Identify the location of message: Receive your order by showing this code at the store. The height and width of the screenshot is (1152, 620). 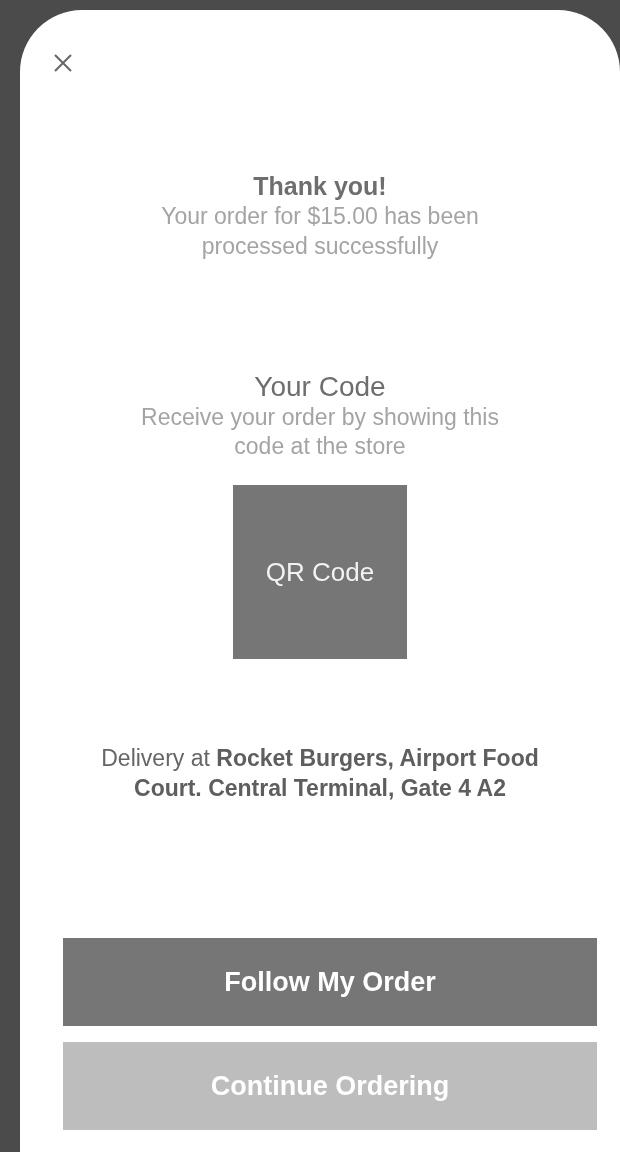
(320, 432).